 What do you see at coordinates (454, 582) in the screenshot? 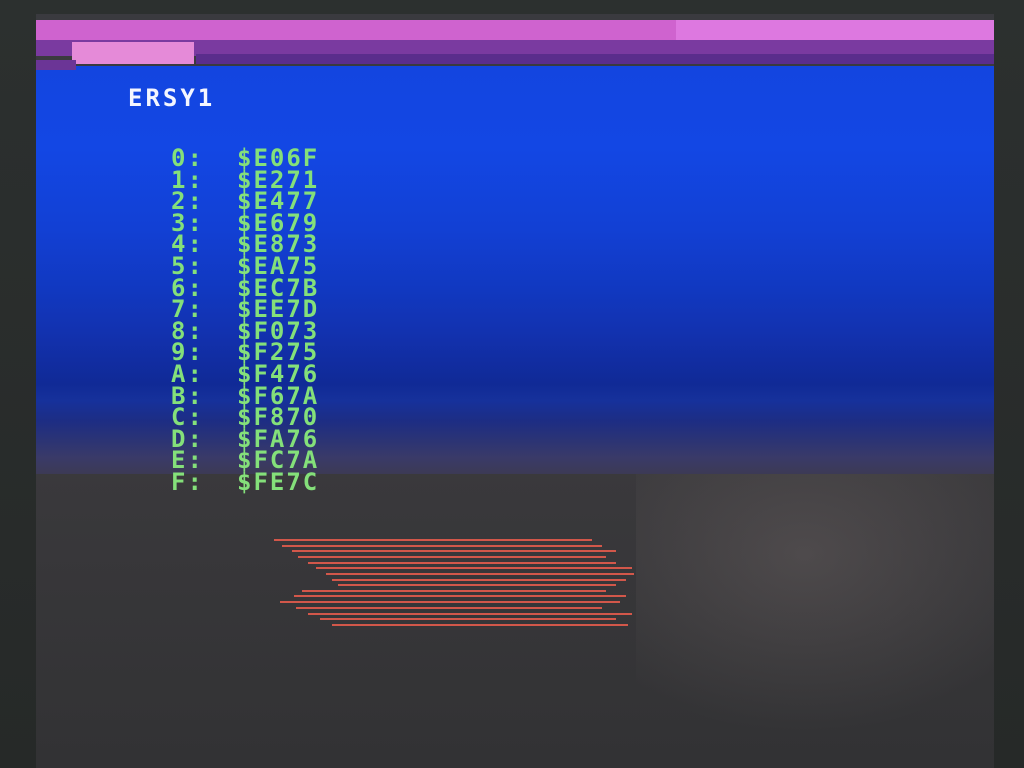
I see `red-raster-lines` at bounding box center [454, 582].